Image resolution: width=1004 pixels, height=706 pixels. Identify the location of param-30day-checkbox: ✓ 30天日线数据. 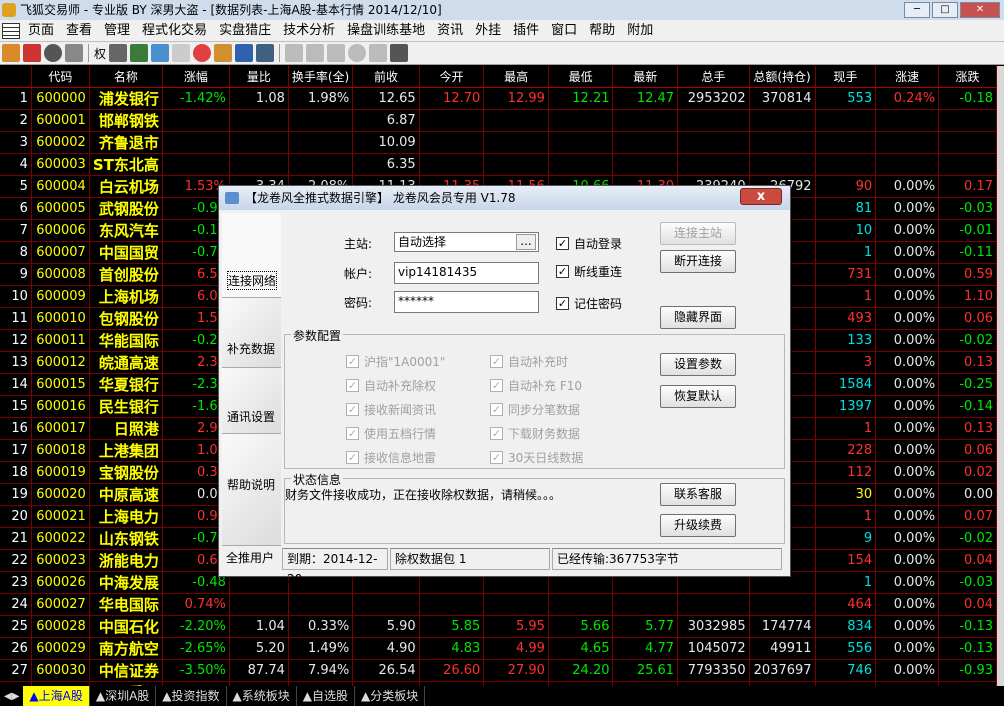
(536, 457).